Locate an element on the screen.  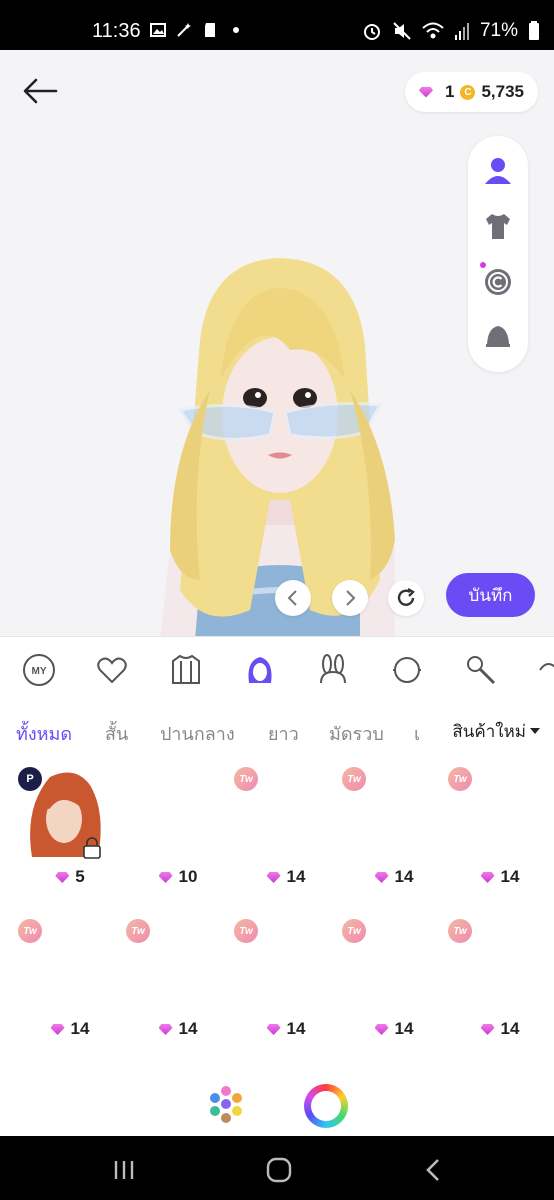
save-button: บันทึก is located at coordinates (490, 595).